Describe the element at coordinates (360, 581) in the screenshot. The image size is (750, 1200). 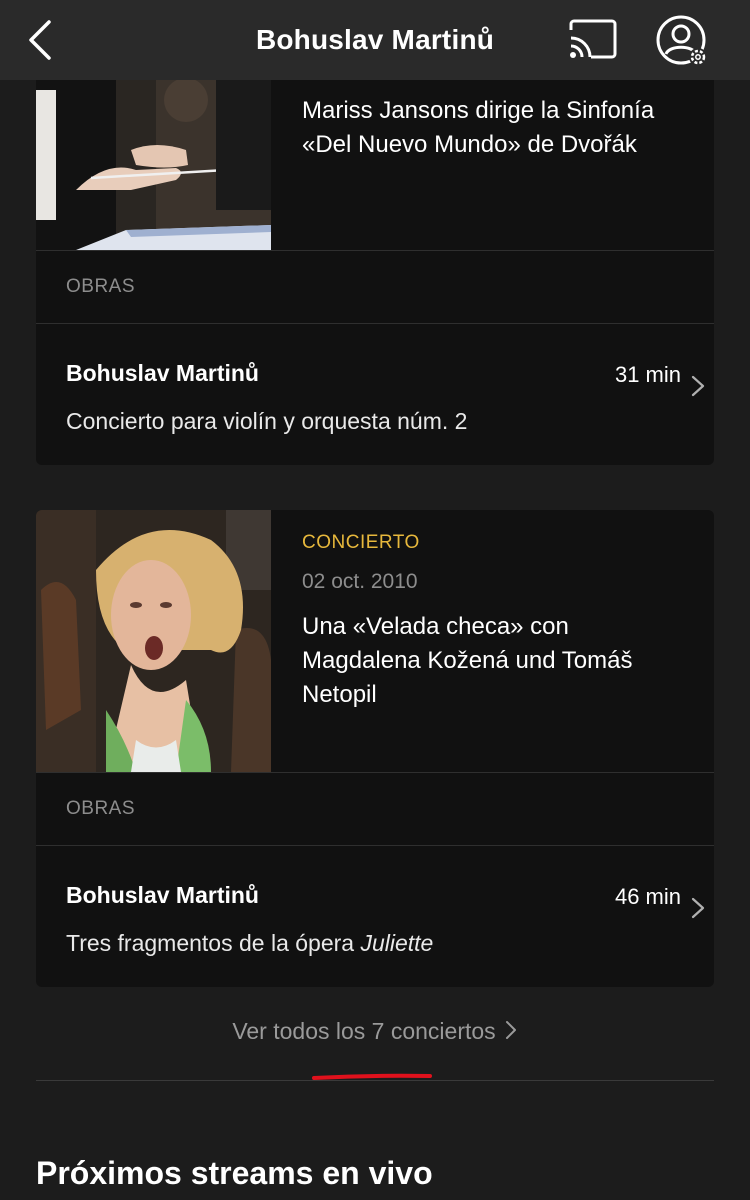
I see `concert-date: 02 oct. 2010` at that location.